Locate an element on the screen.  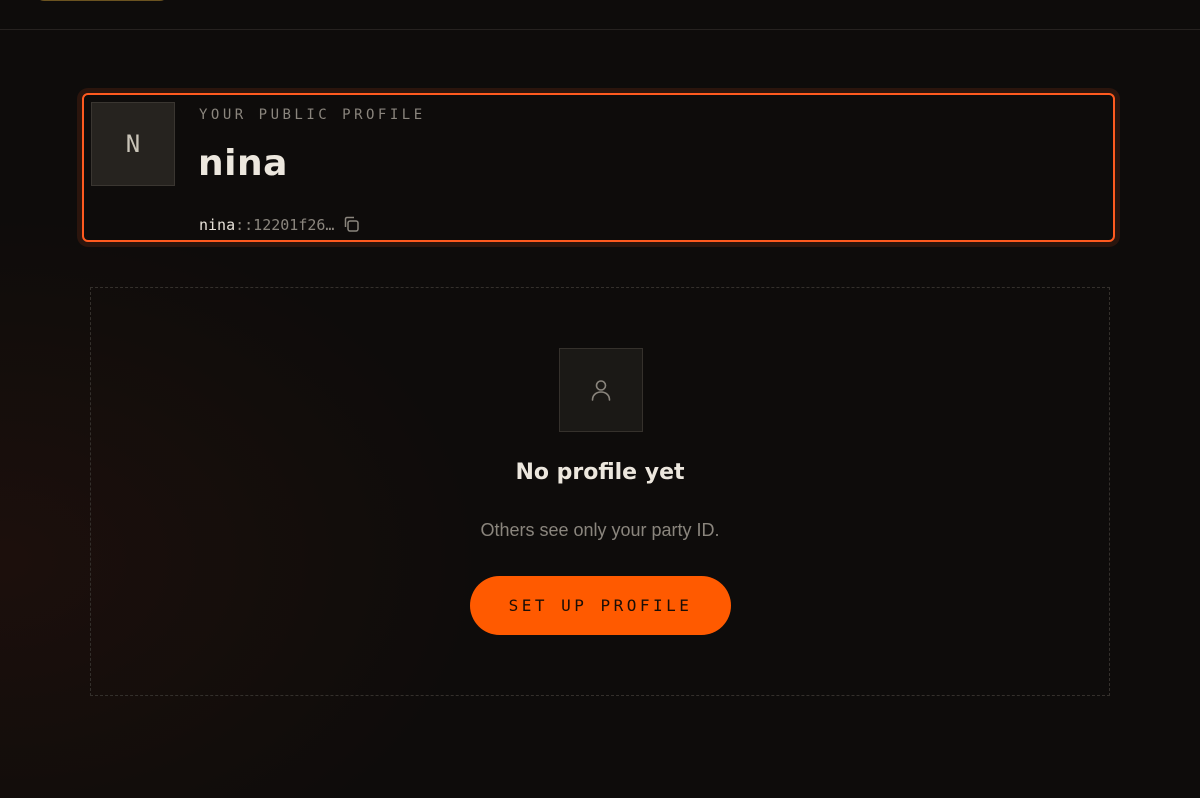
profile-eyebrow-label: YOUR PUBLIC PROFILE is located at coordinates (312, 115).